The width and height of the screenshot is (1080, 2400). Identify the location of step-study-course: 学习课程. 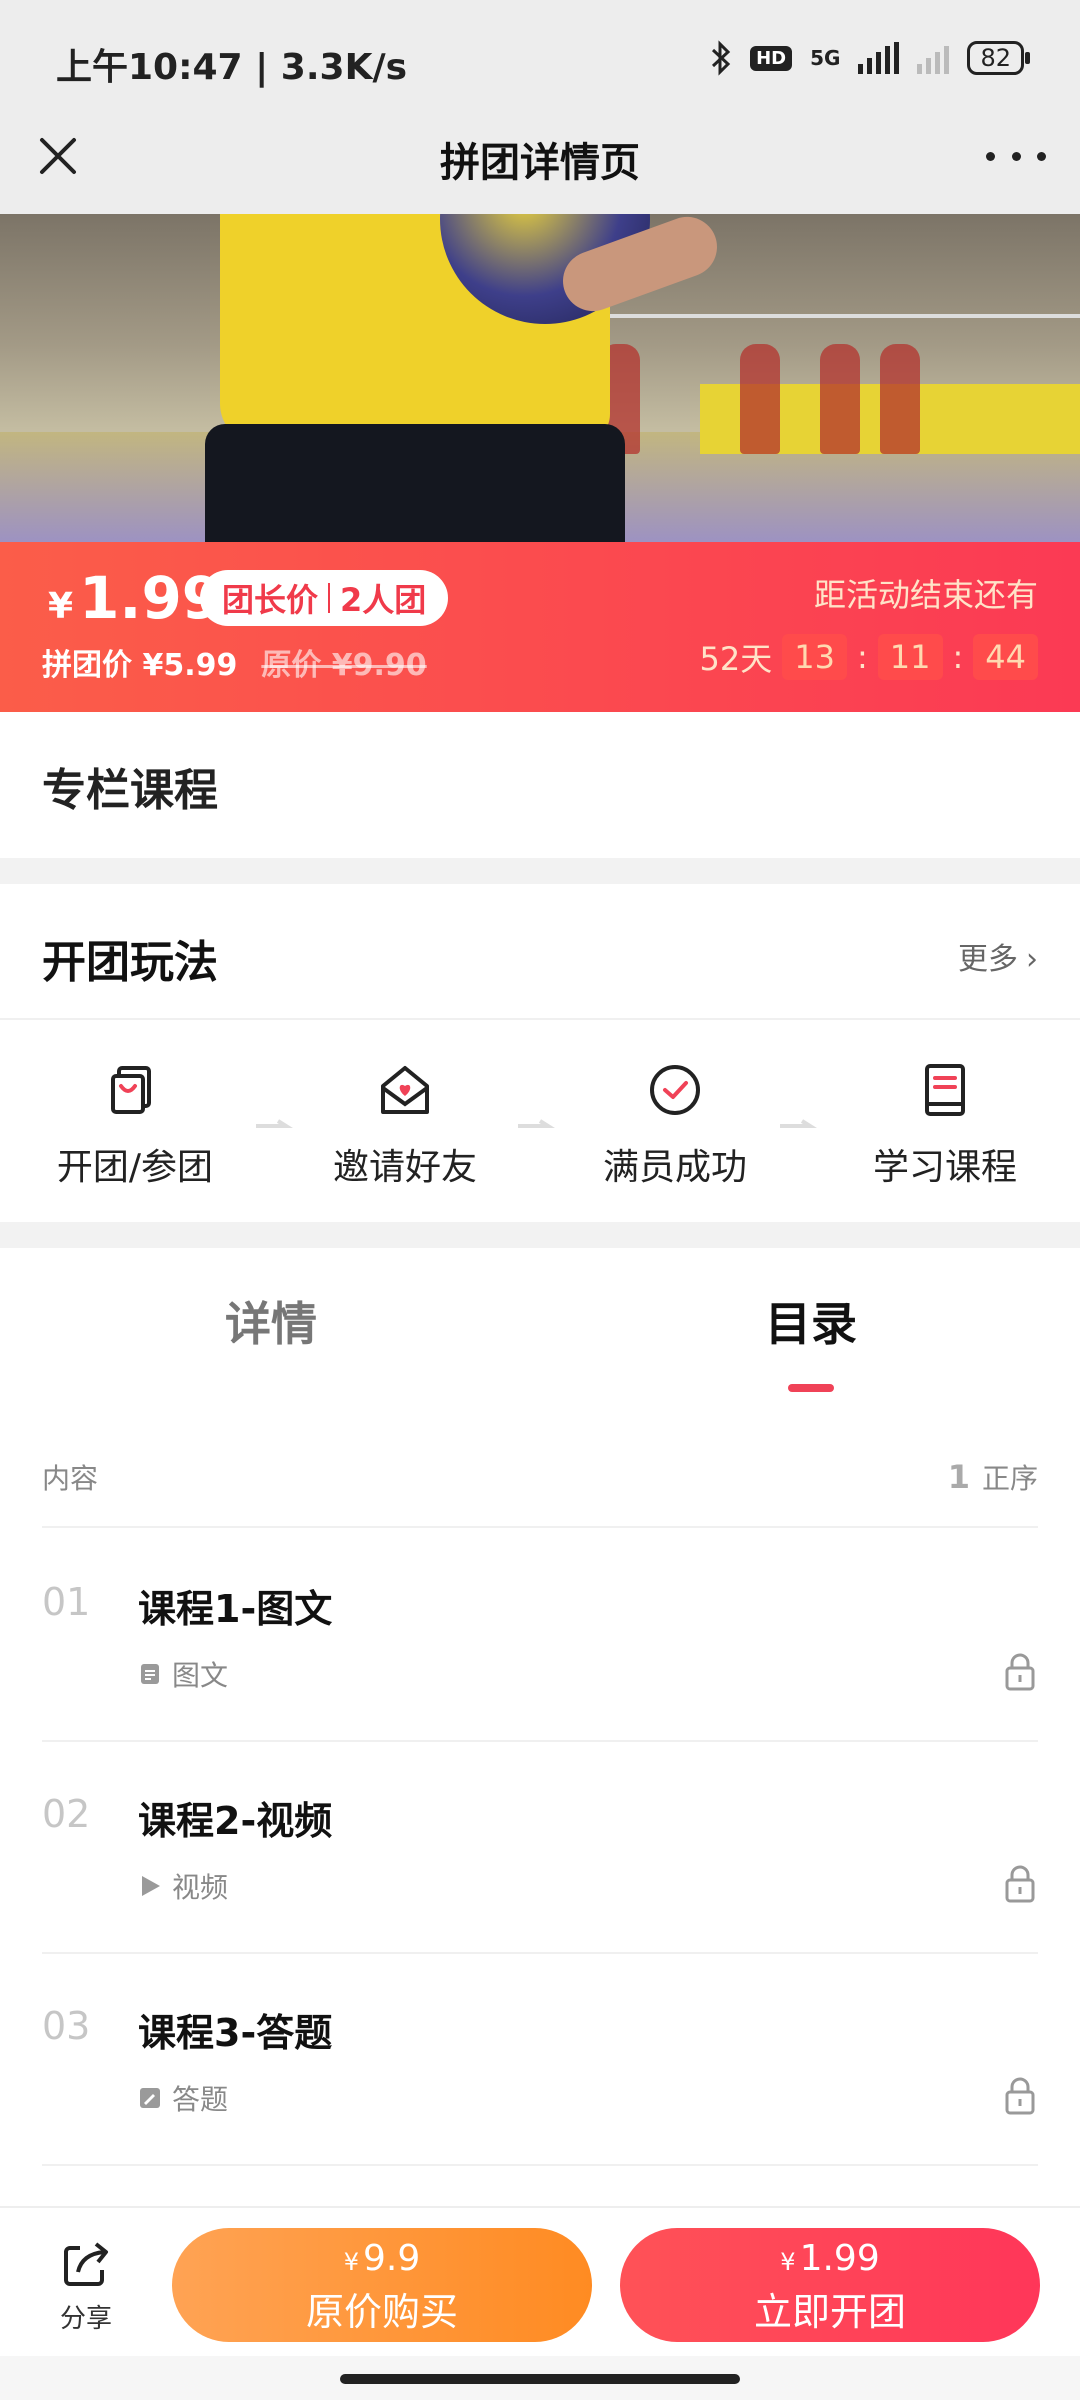
(945, 1125).